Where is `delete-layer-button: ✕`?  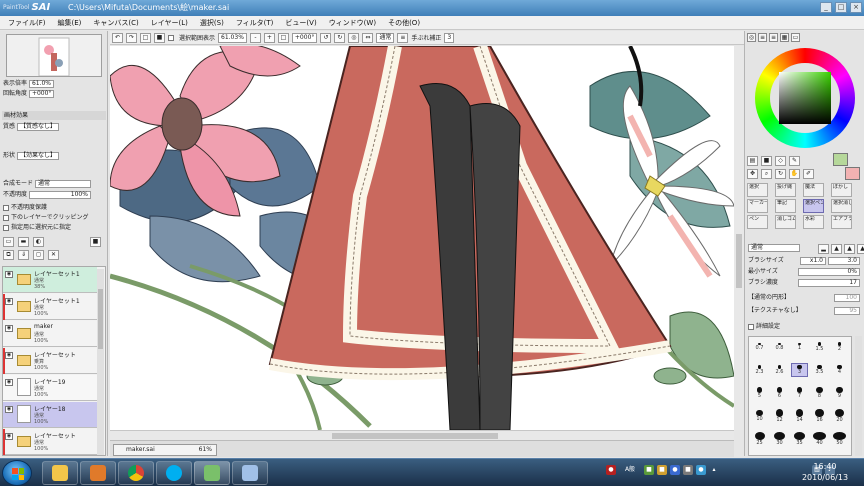 delete-layer-button: ✕ is located at coordinates (53, 255).